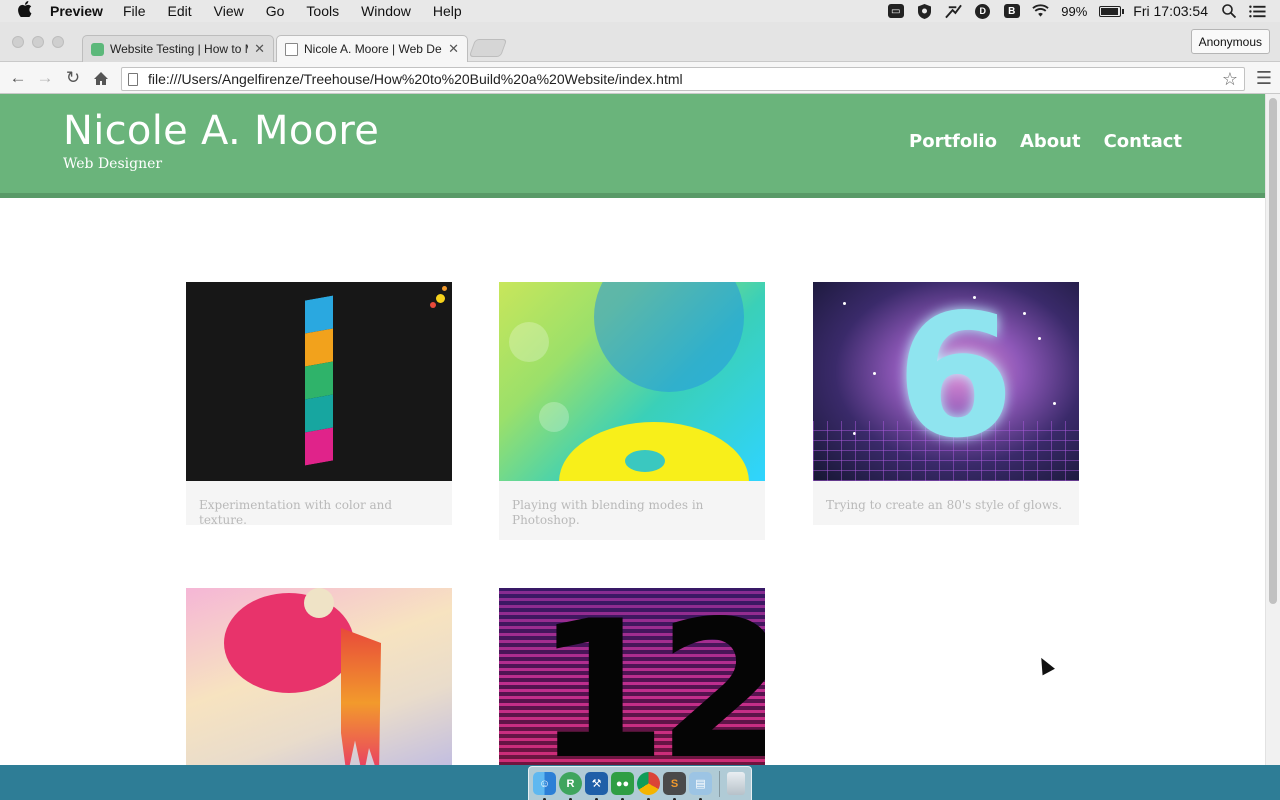 The height and width of the screenshot is (800, 1280). Describe the element at coordinates (1040, 11) in the screenshot. I see `wifi-icon` at that location.